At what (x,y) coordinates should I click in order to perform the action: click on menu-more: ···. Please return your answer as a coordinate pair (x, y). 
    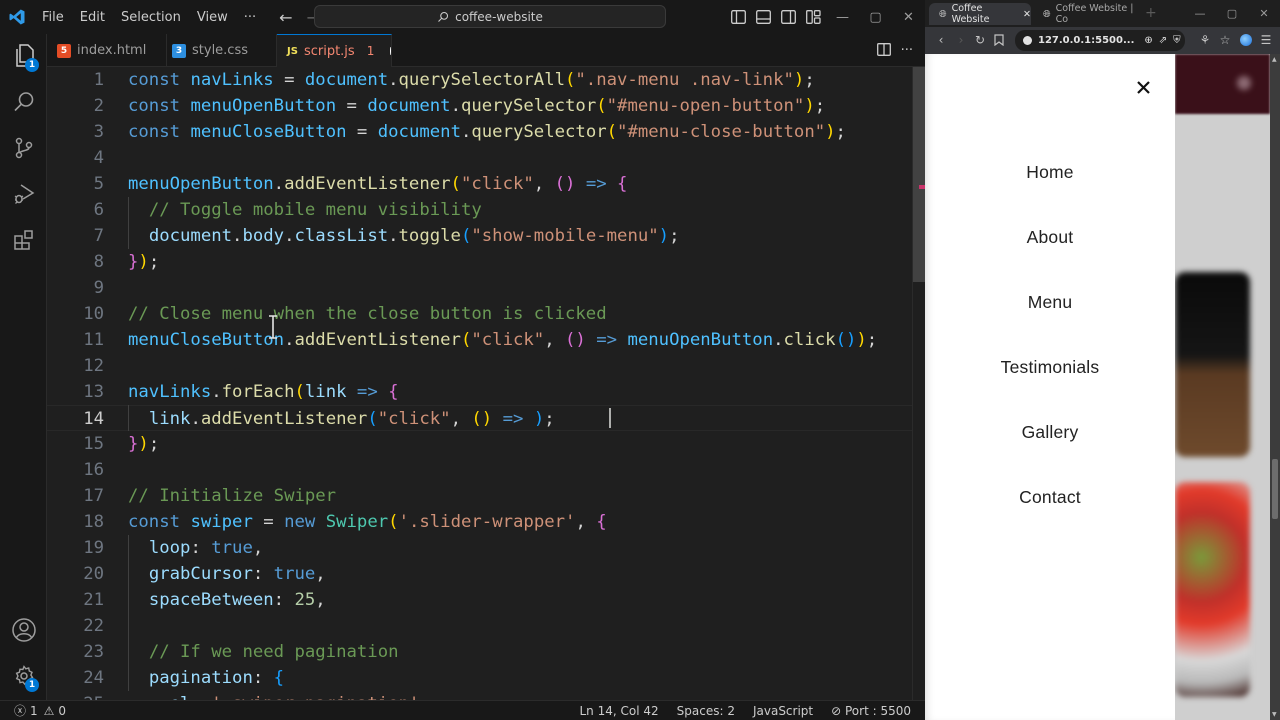
    Looking at the image, I should click on (250, 17).